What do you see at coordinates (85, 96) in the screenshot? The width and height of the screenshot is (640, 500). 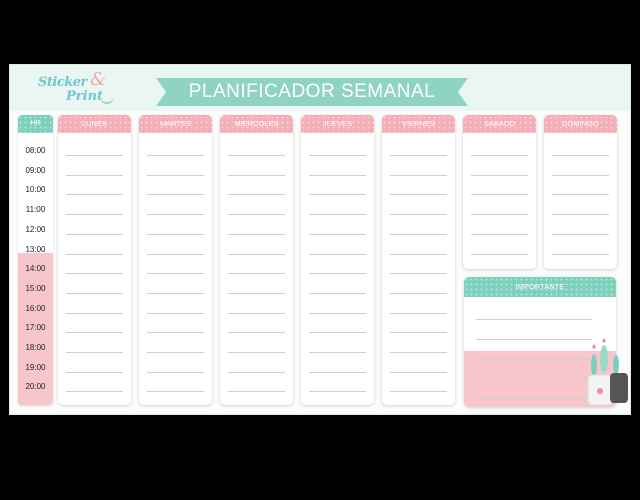 I see `logo-text-line2: Print` at bounding box center [85, 96].